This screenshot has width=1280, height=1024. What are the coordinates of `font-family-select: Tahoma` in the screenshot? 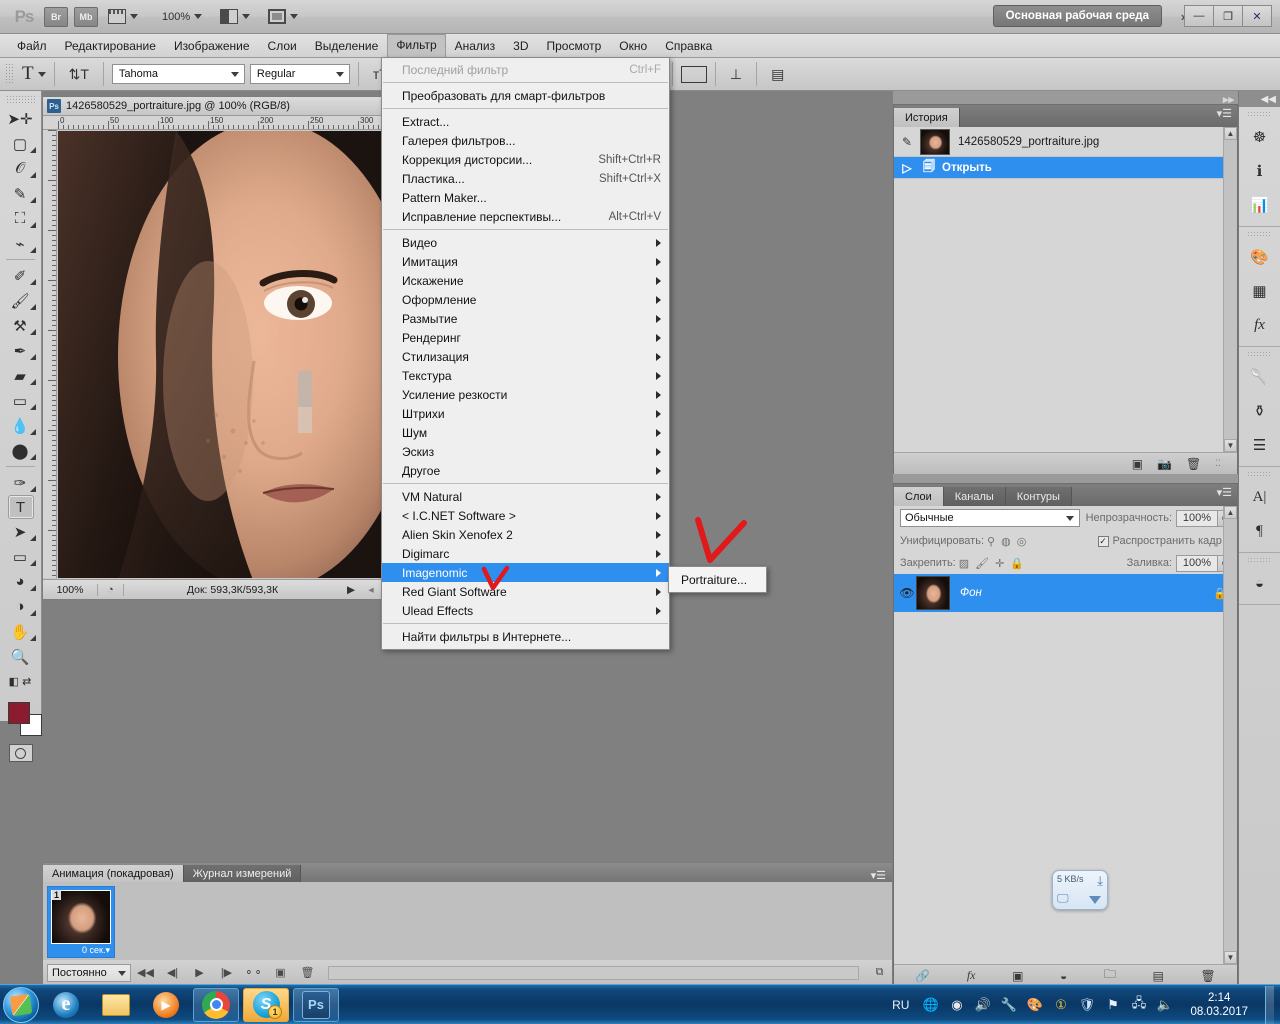 It's located at (178, 74).